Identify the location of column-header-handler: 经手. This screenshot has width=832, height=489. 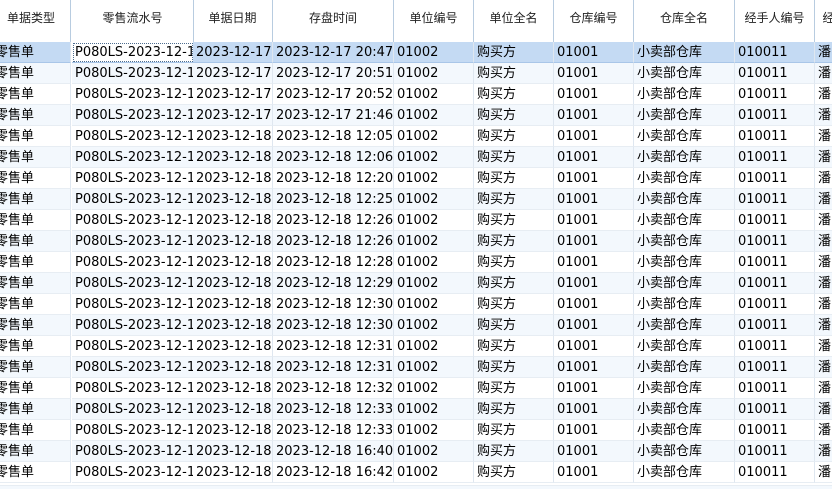
(823, 21).